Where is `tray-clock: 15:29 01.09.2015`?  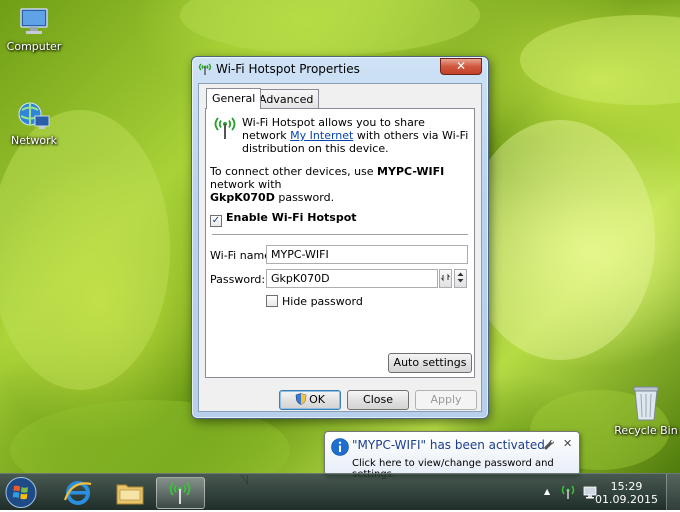
tray-clock: 15:29 01.09.2015 is located at coordinates (626, 493).